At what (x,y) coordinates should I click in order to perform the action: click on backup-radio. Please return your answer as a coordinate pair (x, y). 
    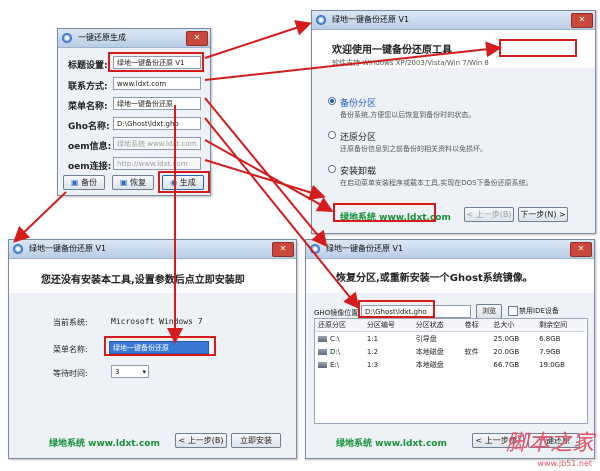
    Looking at the image, I should click on (332, 101).